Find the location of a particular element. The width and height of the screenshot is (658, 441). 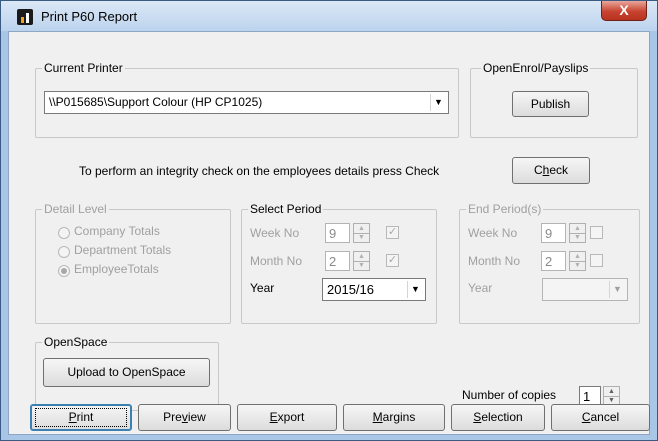

end-period-label: End Period(s) is located at coordinates (505, 209).